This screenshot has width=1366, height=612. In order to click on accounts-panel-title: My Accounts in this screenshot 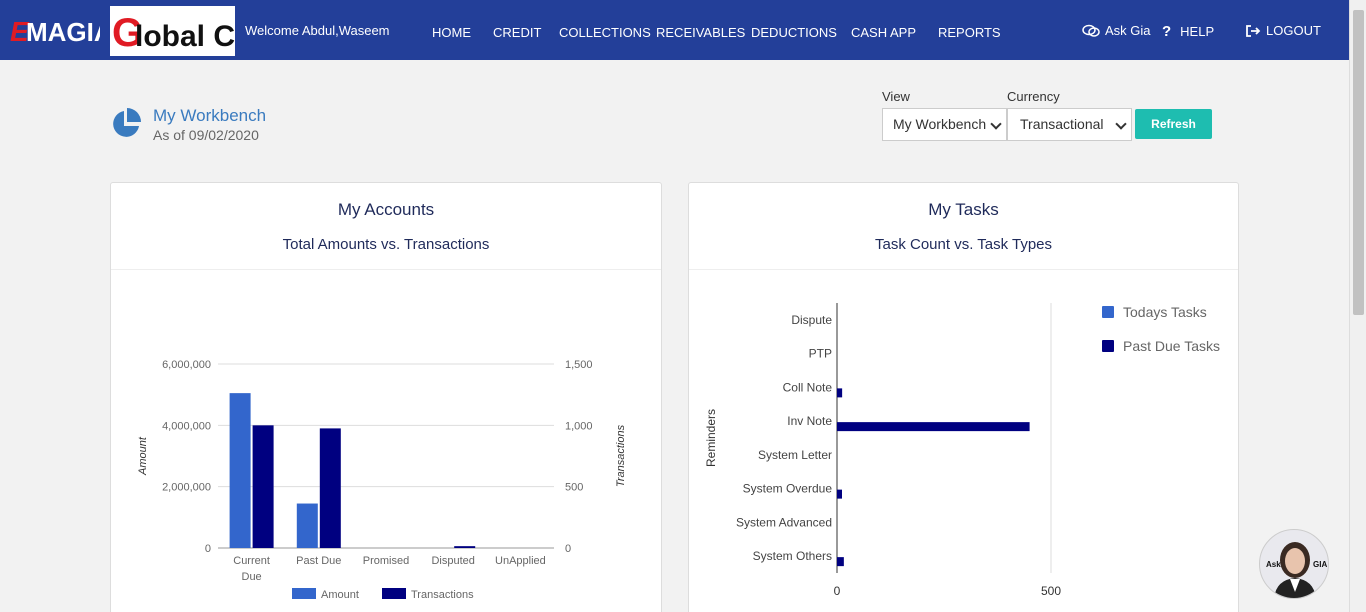, I will do `click(386, 209)`.